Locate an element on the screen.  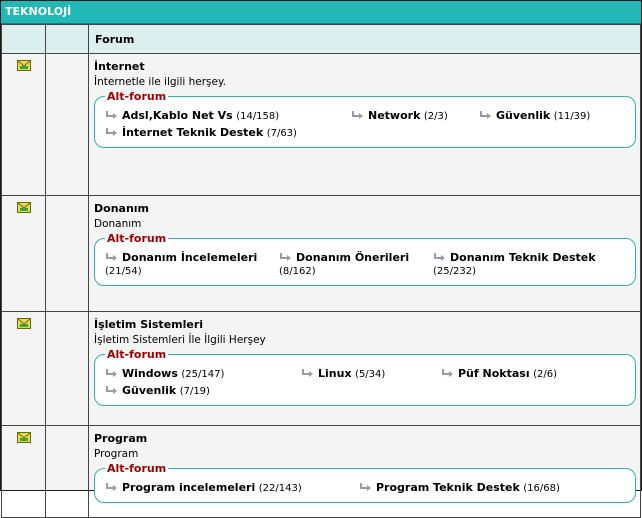
subforum-item: Donanım Önerileri (8/162) is located at coordinates (356, 264).